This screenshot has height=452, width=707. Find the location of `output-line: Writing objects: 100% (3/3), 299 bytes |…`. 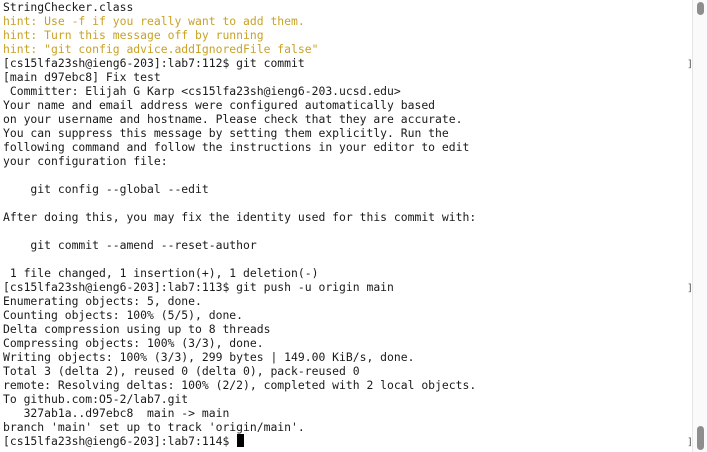

output-line: Writing objects: 100% (3/3), 299 bytes |… is located at coordinates (346, 357).